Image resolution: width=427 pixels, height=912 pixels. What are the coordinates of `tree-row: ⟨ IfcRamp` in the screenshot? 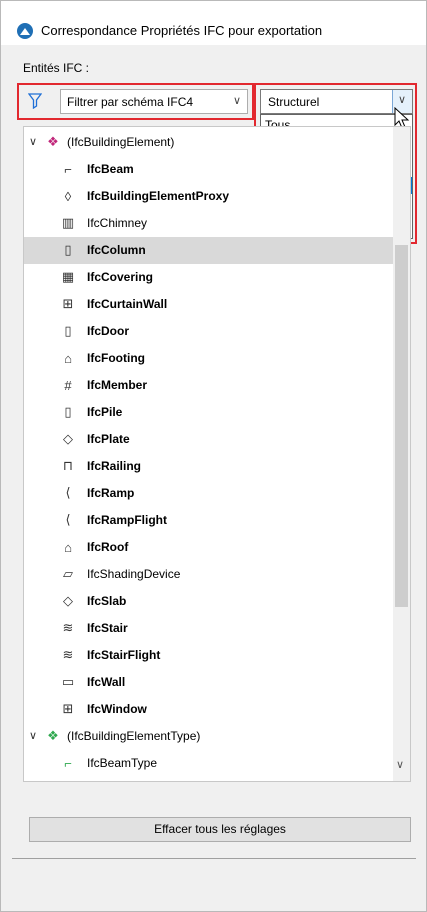 It's located at (209, 493).